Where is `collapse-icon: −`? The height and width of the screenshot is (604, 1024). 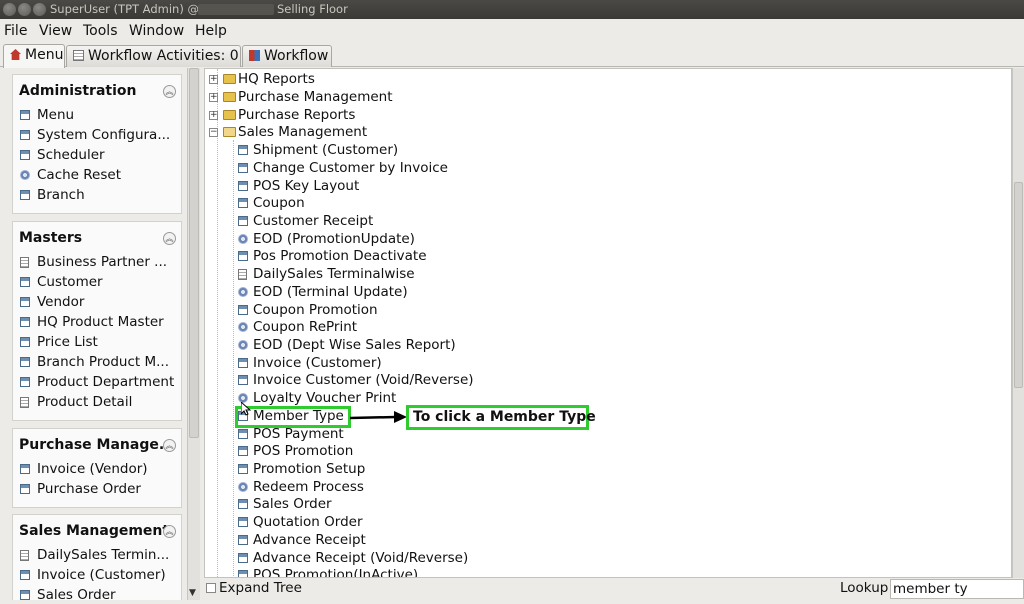
collapse-icon: − is located at coordinates (213, 132).